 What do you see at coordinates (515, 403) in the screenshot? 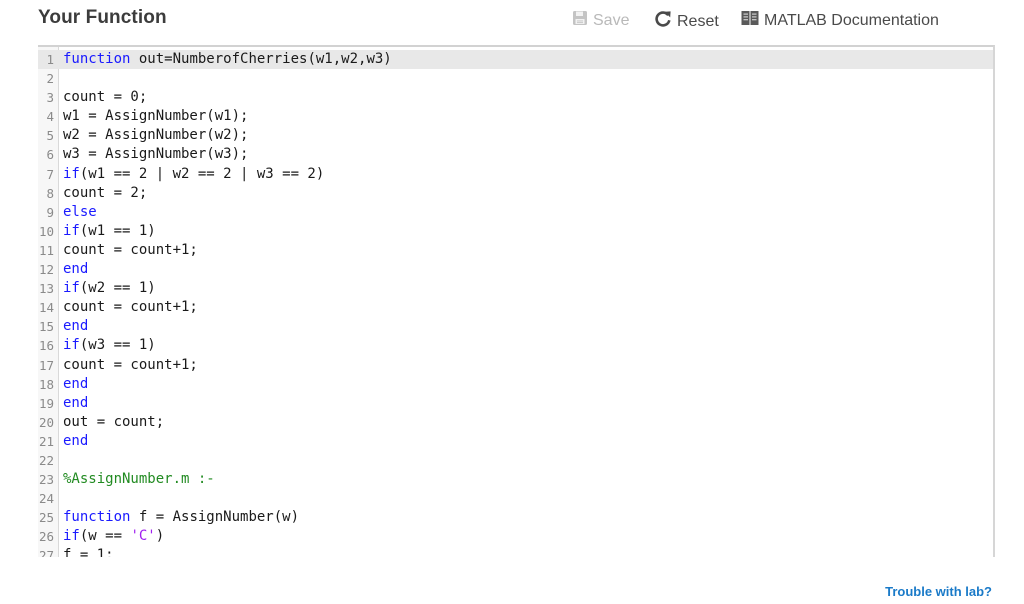
I see `code-line: 19 end` at bounding box center [515, 403].